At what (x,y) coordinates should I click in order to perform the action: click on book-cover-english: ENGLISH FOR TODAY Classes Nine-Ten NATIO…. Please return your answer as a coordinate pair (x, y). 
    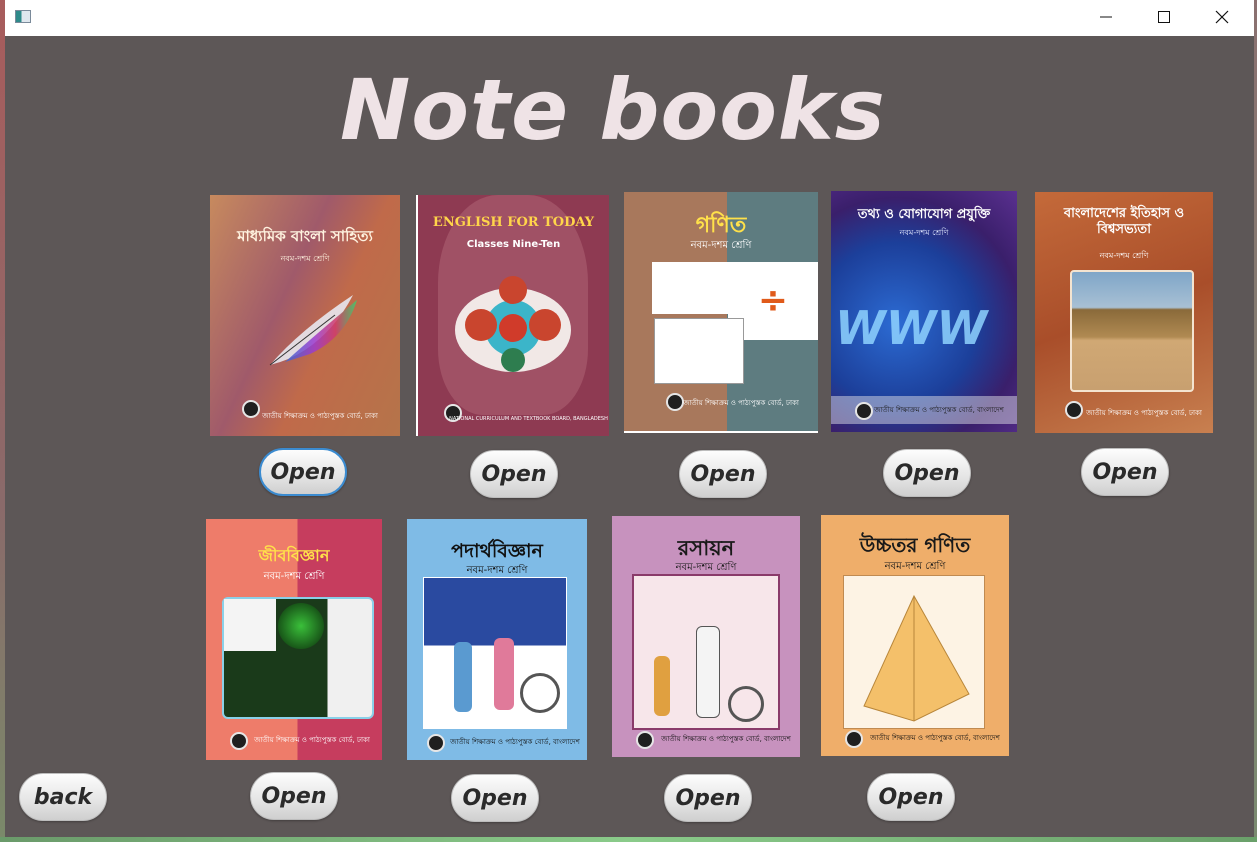
    Looking at the image, I should click on (512, 315).